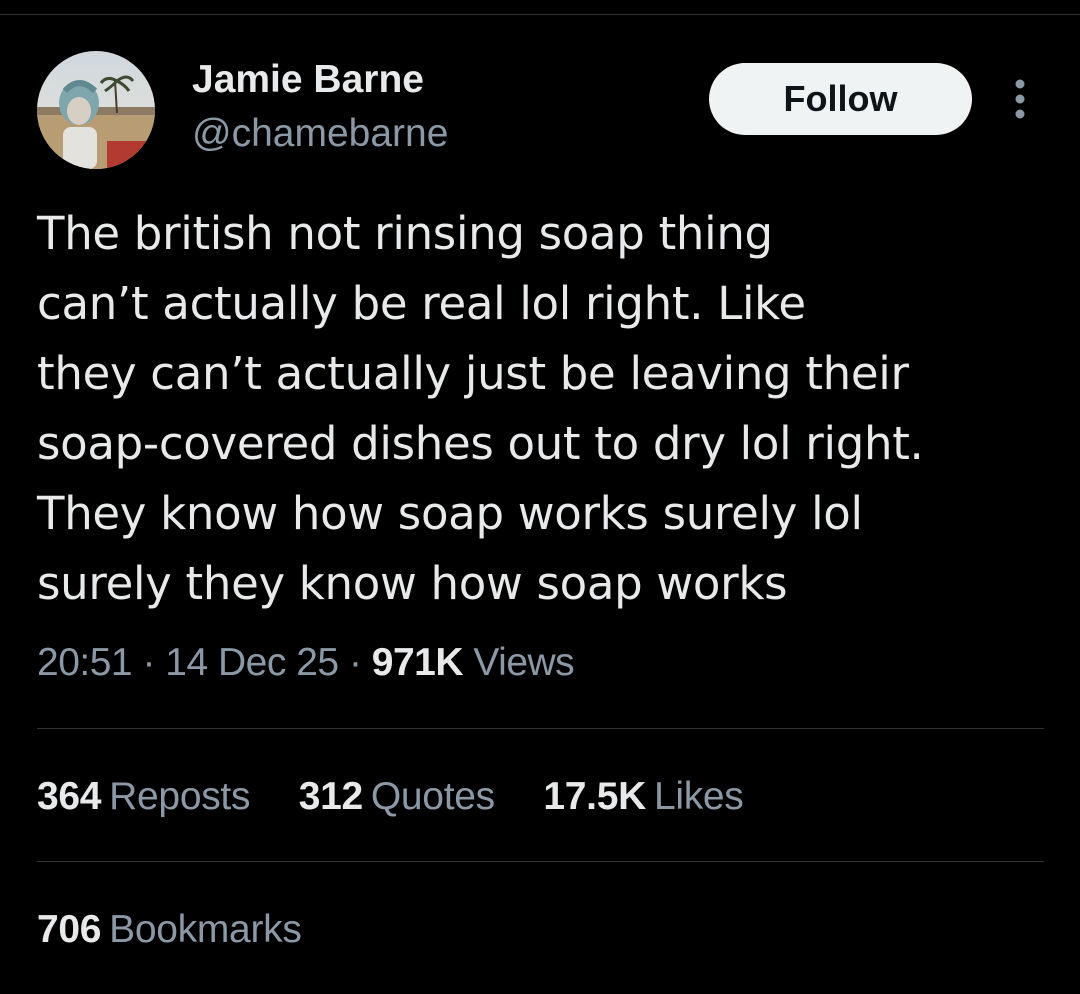  I want to click on follow-button: Follow, so click(840, 99).